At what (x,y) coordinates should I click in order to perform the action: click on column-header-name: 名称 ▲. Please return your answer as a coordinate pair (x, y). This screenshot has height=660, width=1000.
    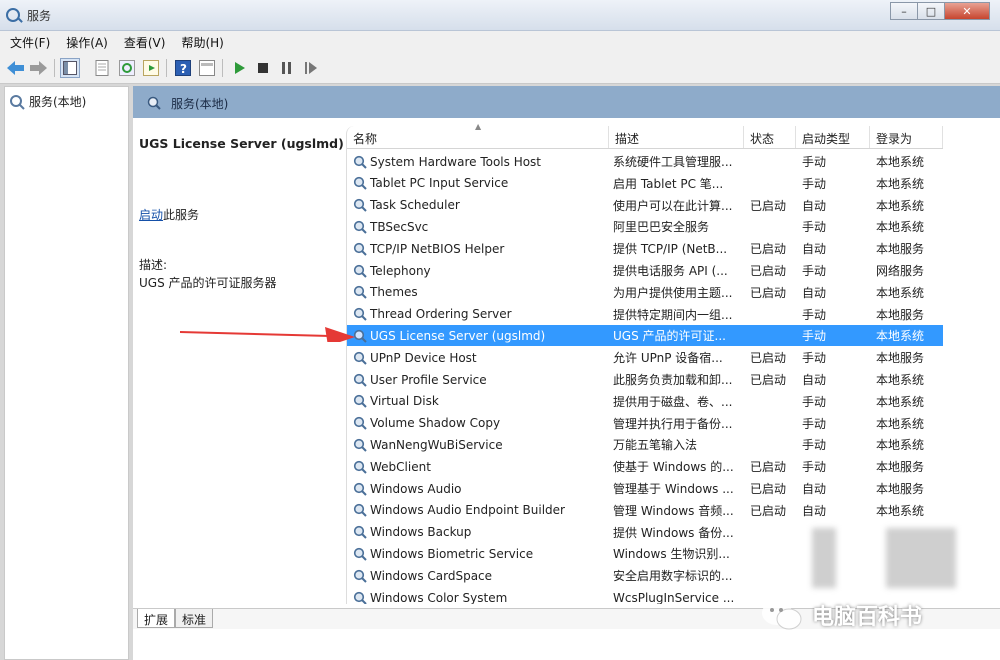
    Looking at the image, I should click on (478, 135).